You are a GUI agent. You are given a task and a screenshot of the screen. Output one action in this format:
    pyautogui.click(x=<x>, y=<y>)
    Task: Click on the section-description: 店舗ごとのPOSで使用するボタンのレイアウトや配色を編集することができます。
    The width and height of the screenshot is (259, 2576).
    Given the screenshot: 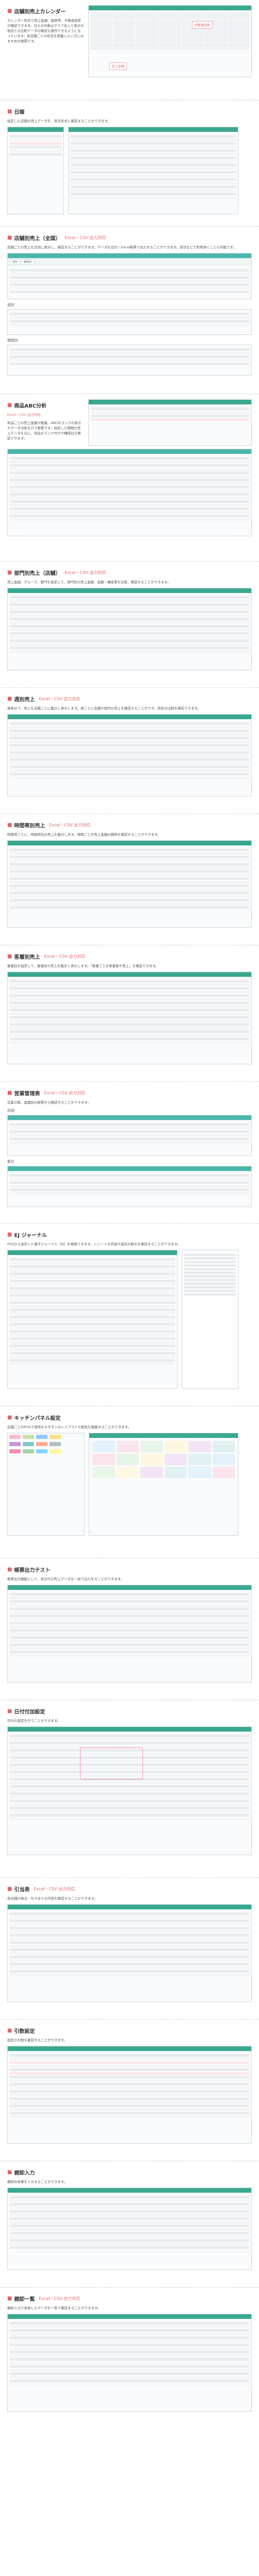 What is the action you would take?
    pyautogui.click(x=69, y=1427)
    